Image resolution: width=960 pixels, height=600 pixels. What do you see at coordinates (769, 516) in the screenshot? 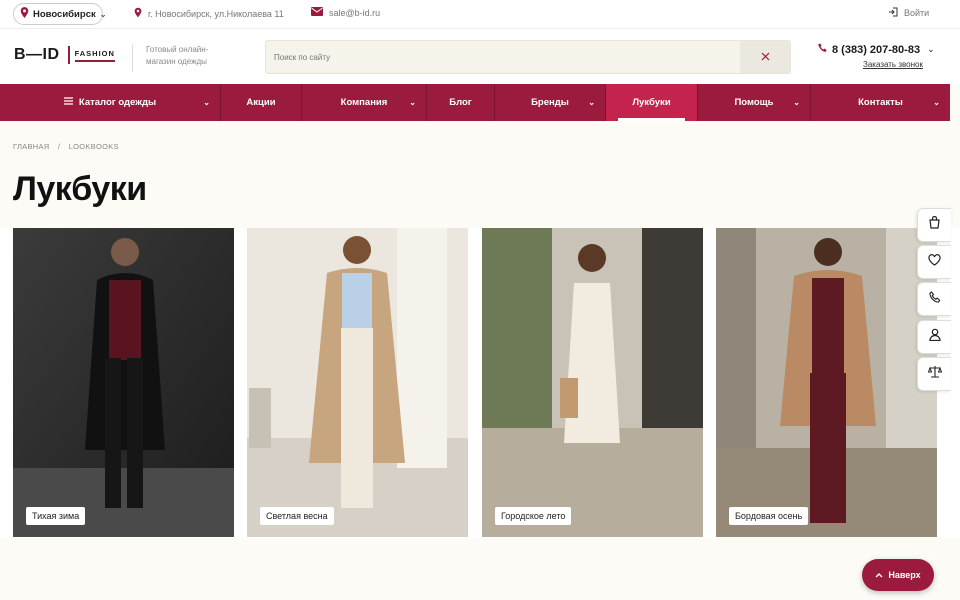
I see `lookbook-card-label: Бордовая осень` at bounding box center [769, 516].